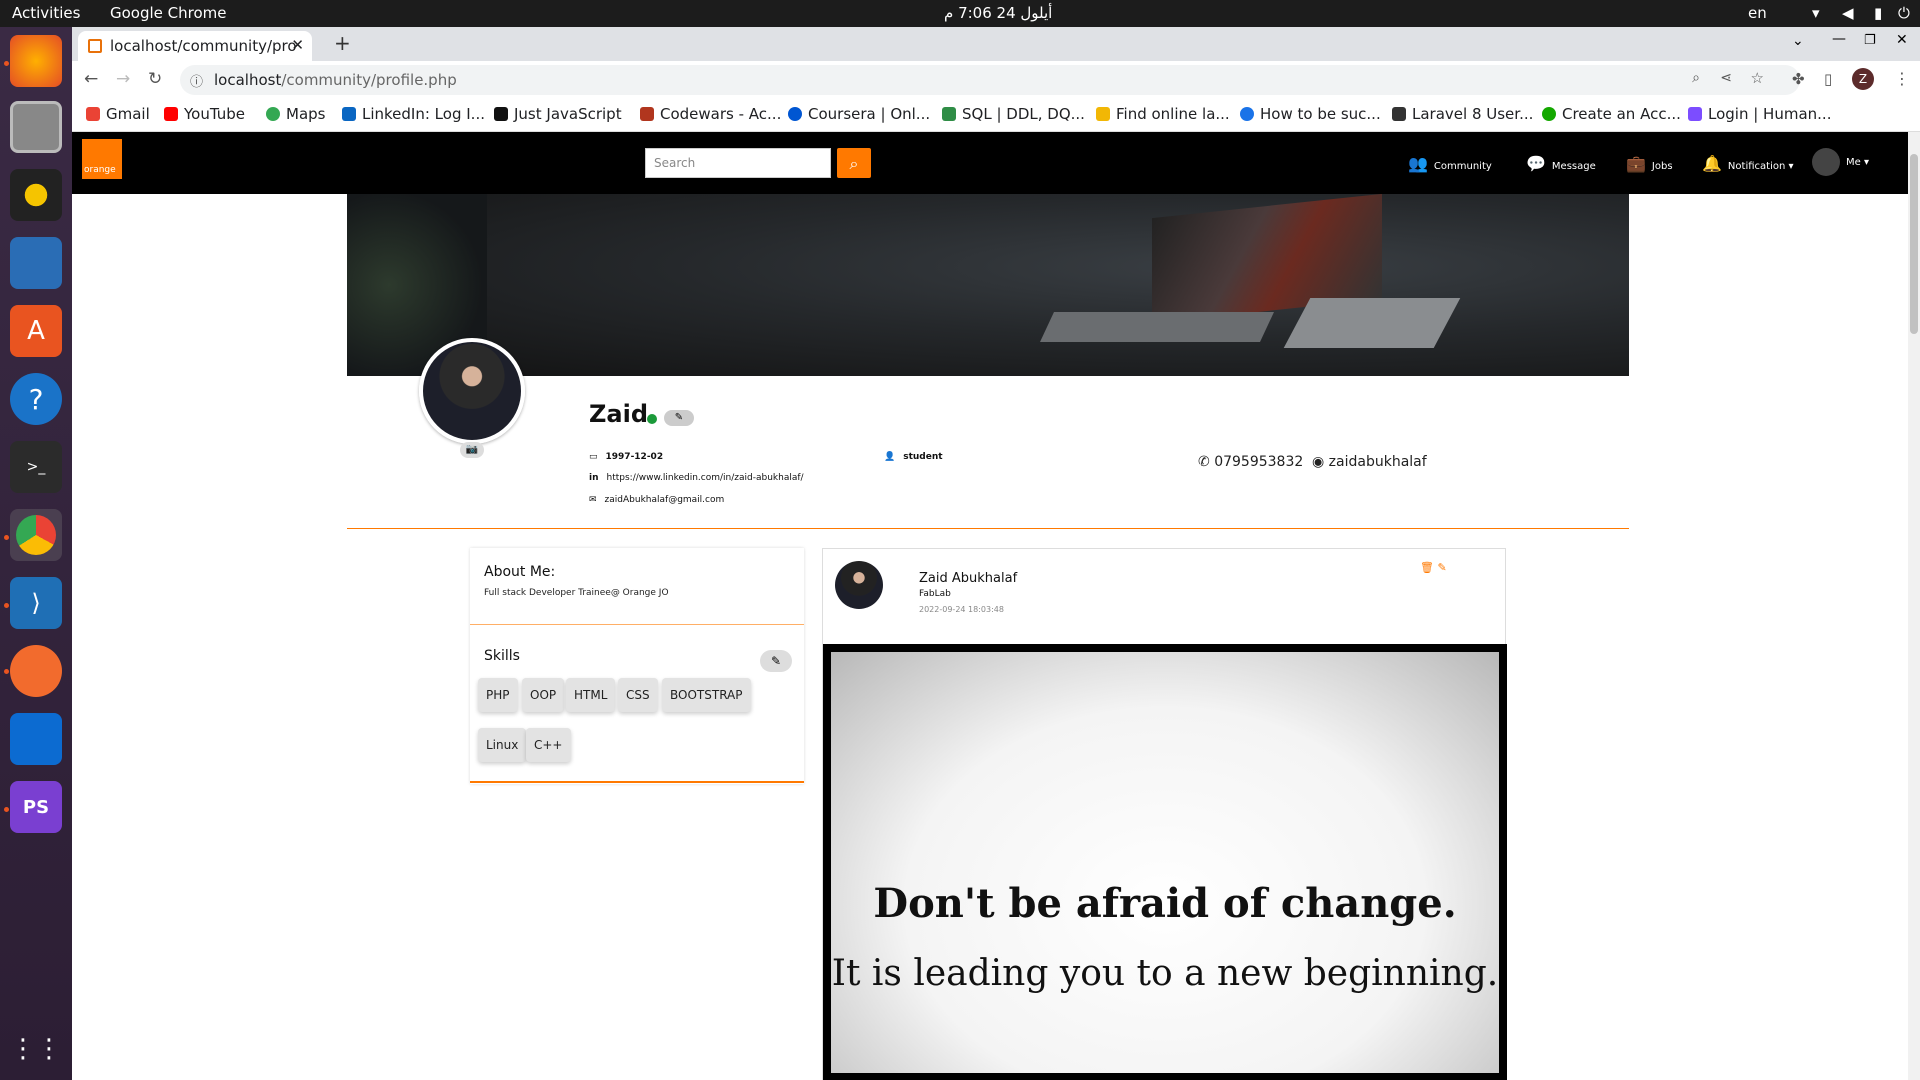 The image size is (1920, 1080). What do you see at coordinates (859, 585) in the screenshot?
I see `post-author-avatar` at bounding box center [859, 585].